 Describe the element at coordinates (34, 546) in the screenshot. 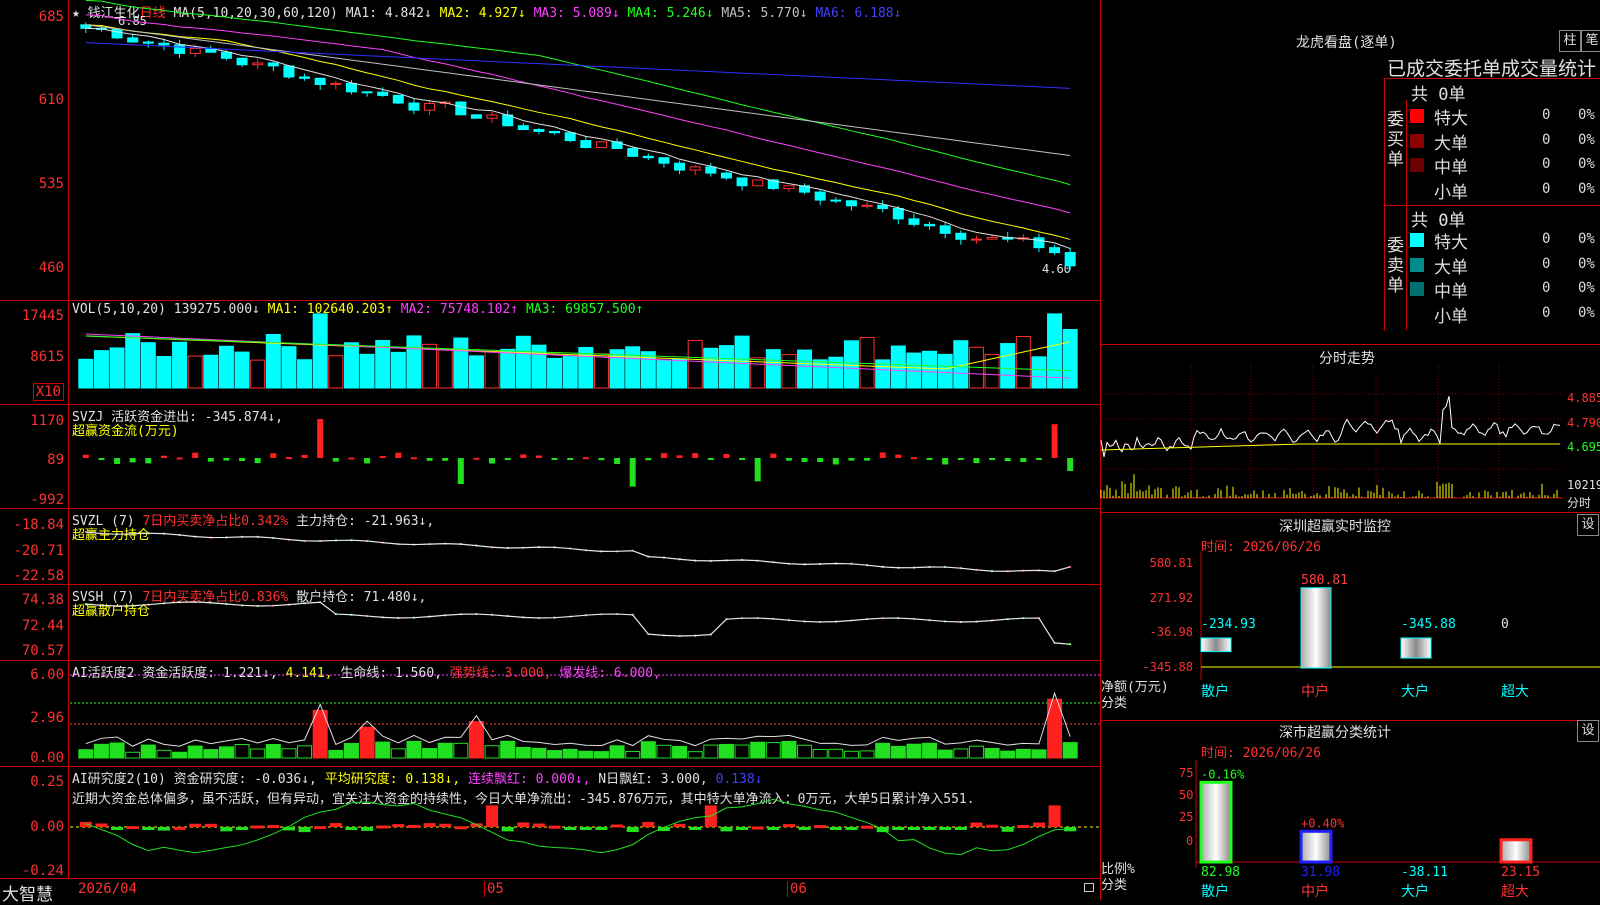

I see `svzl-axis: -18.84 -20.71 -22.58` at that location.